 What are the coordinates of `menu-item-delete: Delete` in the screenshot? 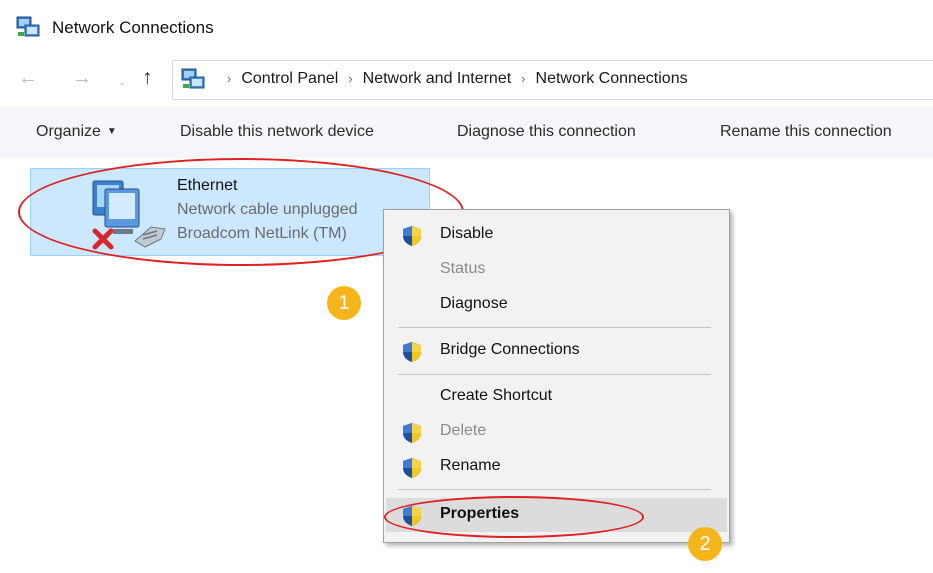 It's located at (556, 432).